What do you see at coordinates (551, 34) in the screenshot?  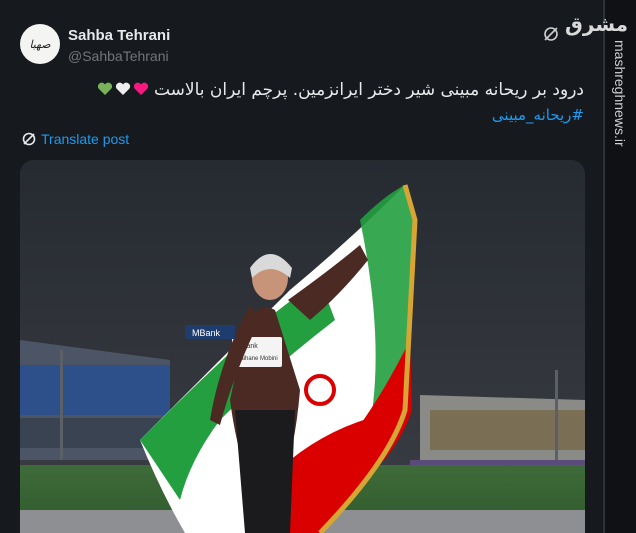 I see `translate-corner-icon` at bounding box center [551, 34].